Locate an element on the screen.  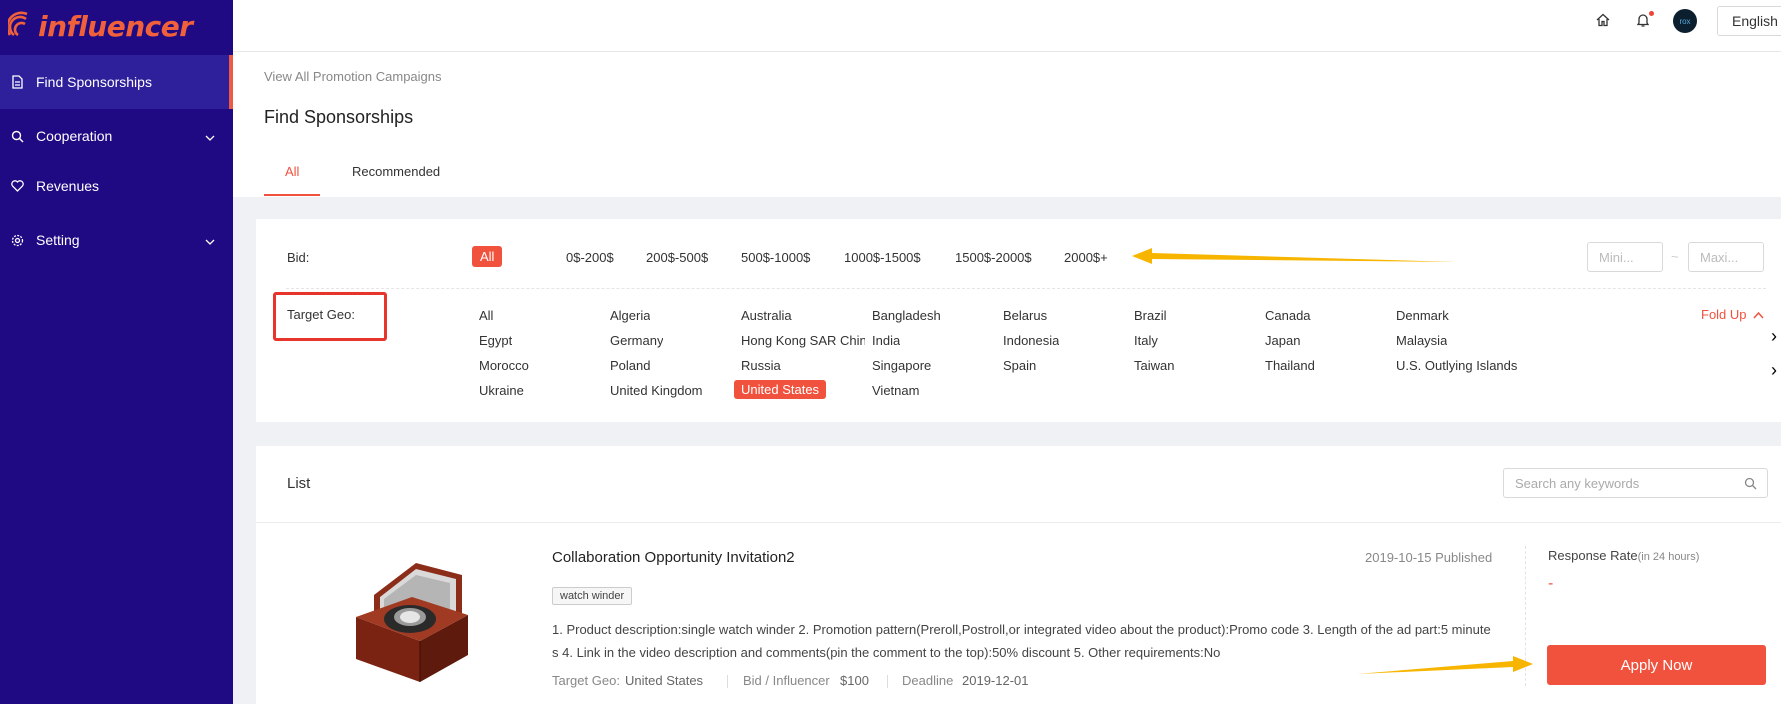
geo-option: Indonesia is located at coordinates (1031, 340).